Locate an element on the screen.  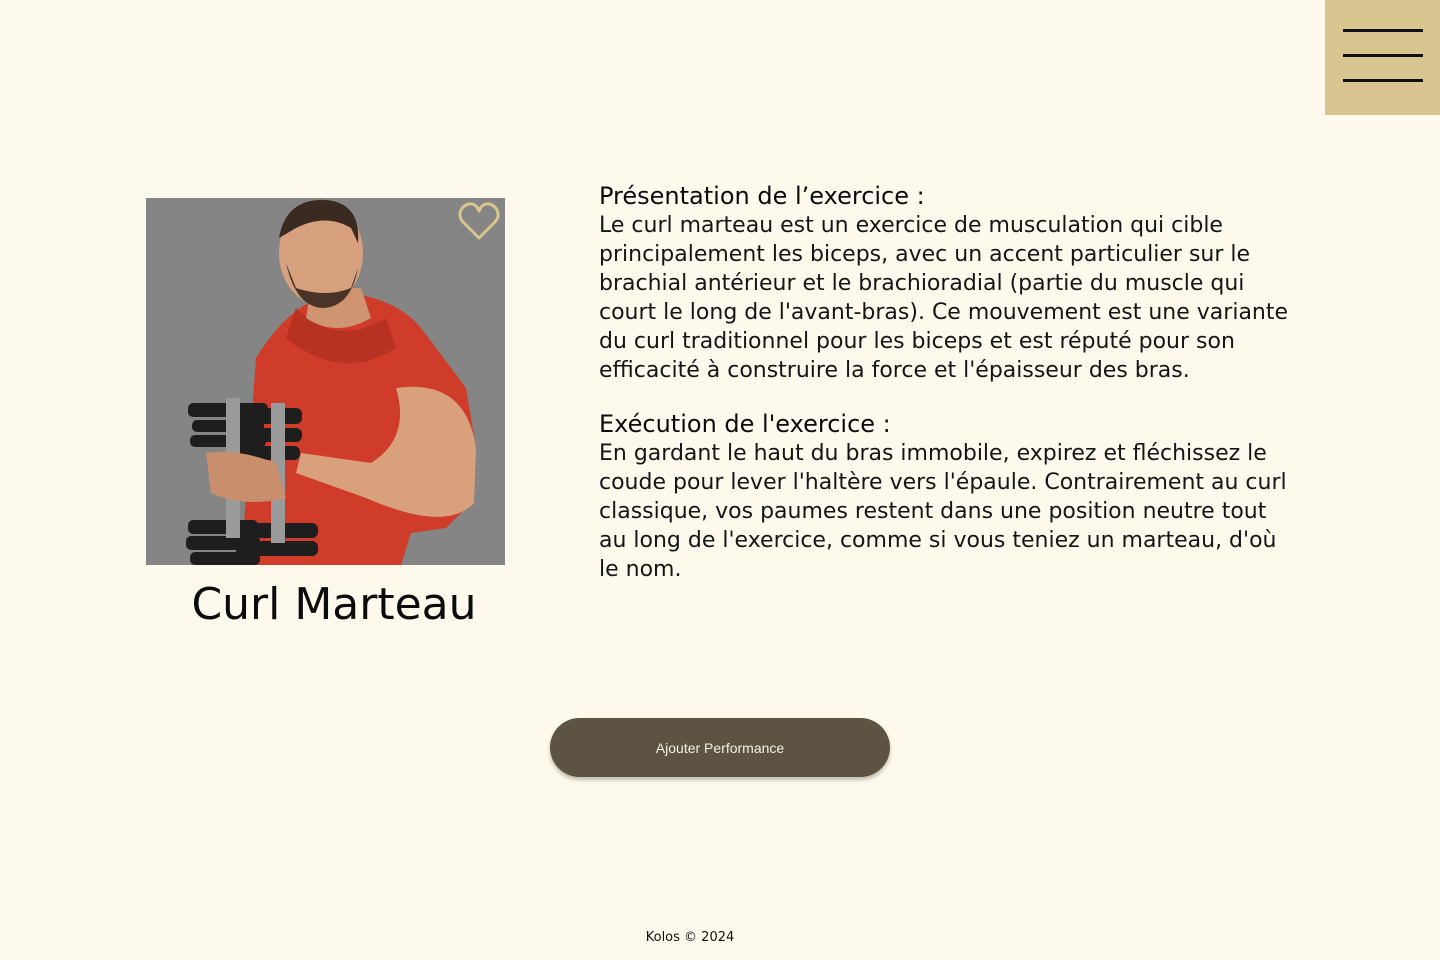
add-performance-button: Ajouter Performance is located at coordinates (720, 747).